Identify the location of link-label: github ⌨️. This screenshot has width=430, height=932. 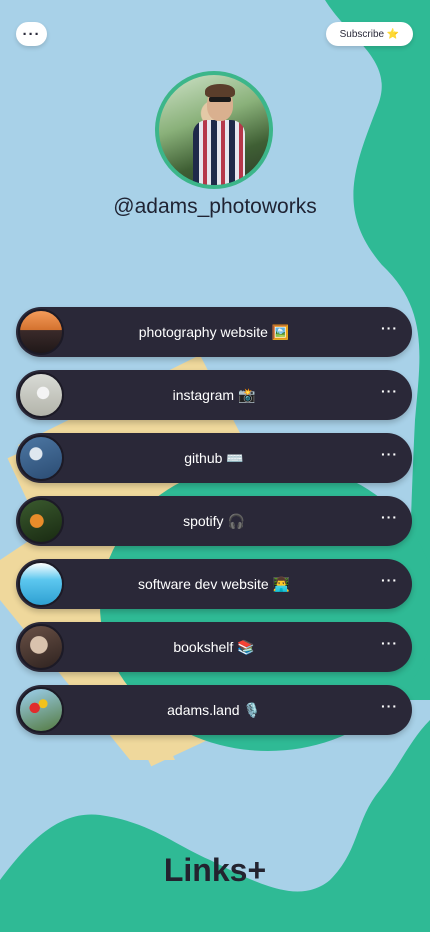
(214, 457).